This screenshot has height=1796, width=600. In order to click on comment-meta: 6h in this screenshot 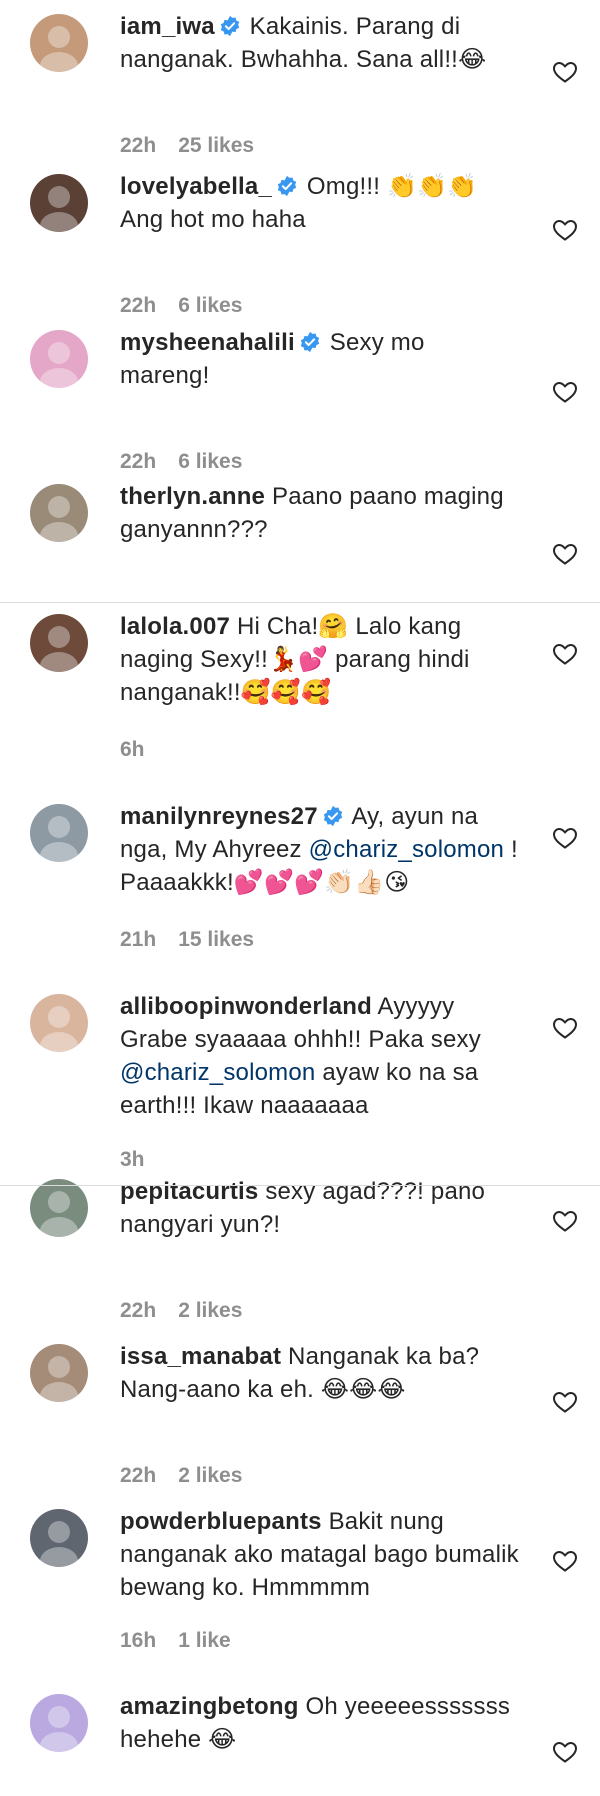, I will do `click(143, 750)`.